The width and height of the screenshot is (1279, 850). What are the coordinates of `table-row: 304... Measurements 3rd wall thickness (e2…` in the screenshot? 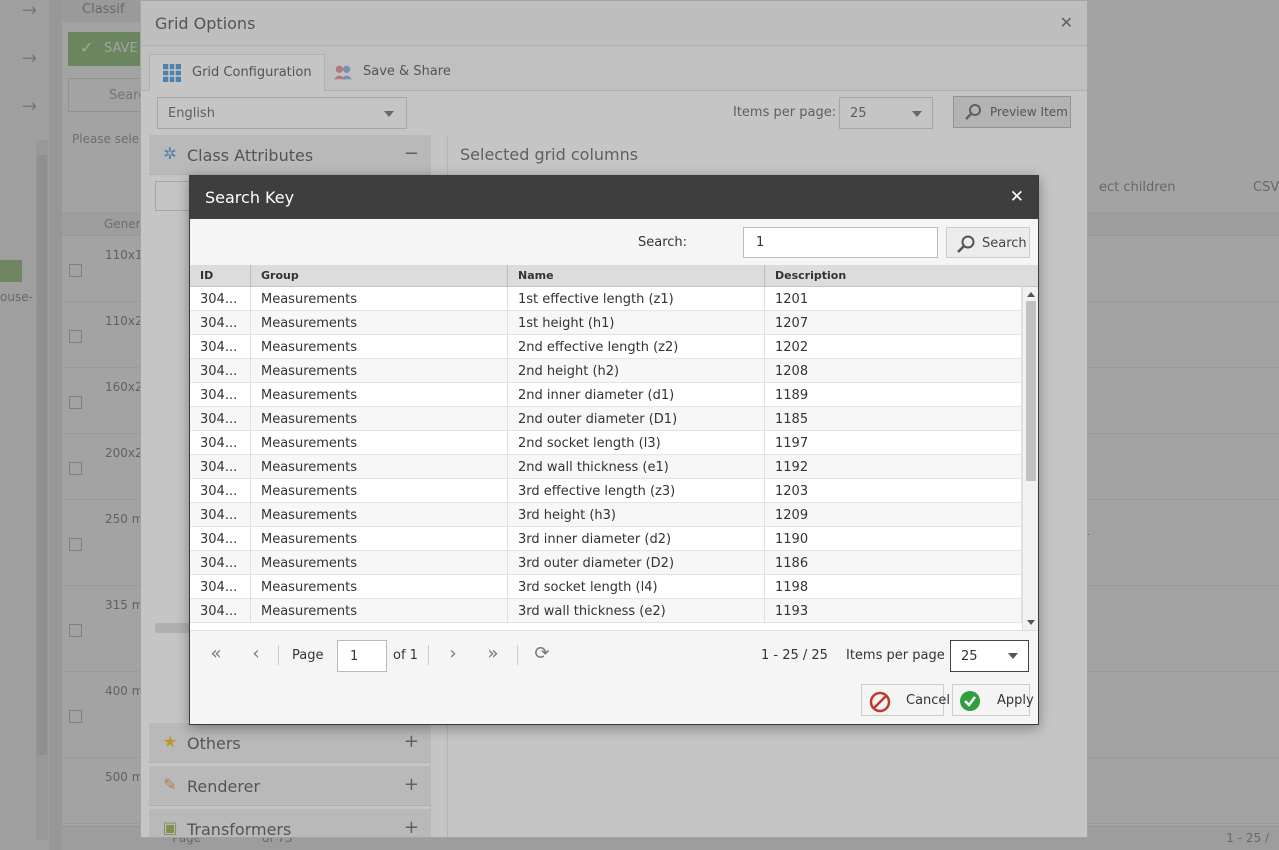 It's located at (606, 611).